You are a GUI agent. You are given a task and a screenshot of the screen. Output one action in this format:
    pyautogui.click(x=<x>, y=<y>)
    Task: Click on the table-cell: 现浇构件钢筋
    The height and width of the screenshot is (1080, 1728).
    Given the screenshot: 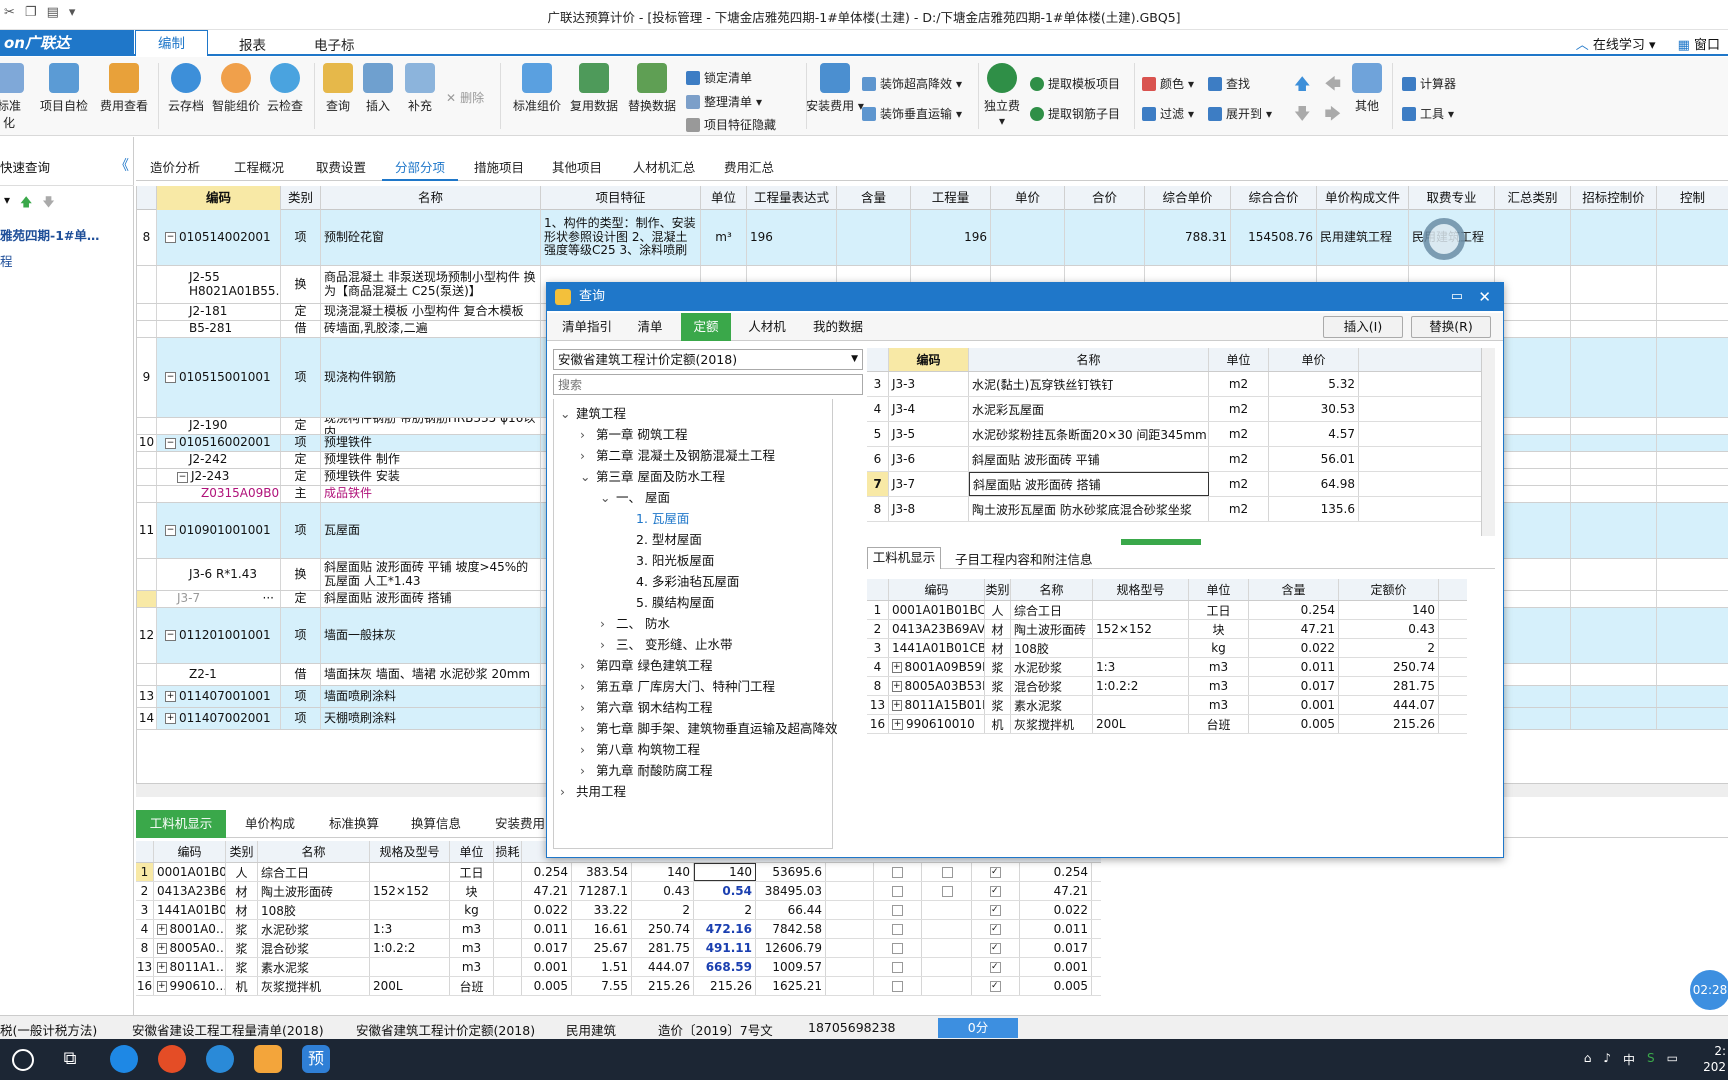 What is the action you would take?
    pyautogui.click(x=431, y=377)
    